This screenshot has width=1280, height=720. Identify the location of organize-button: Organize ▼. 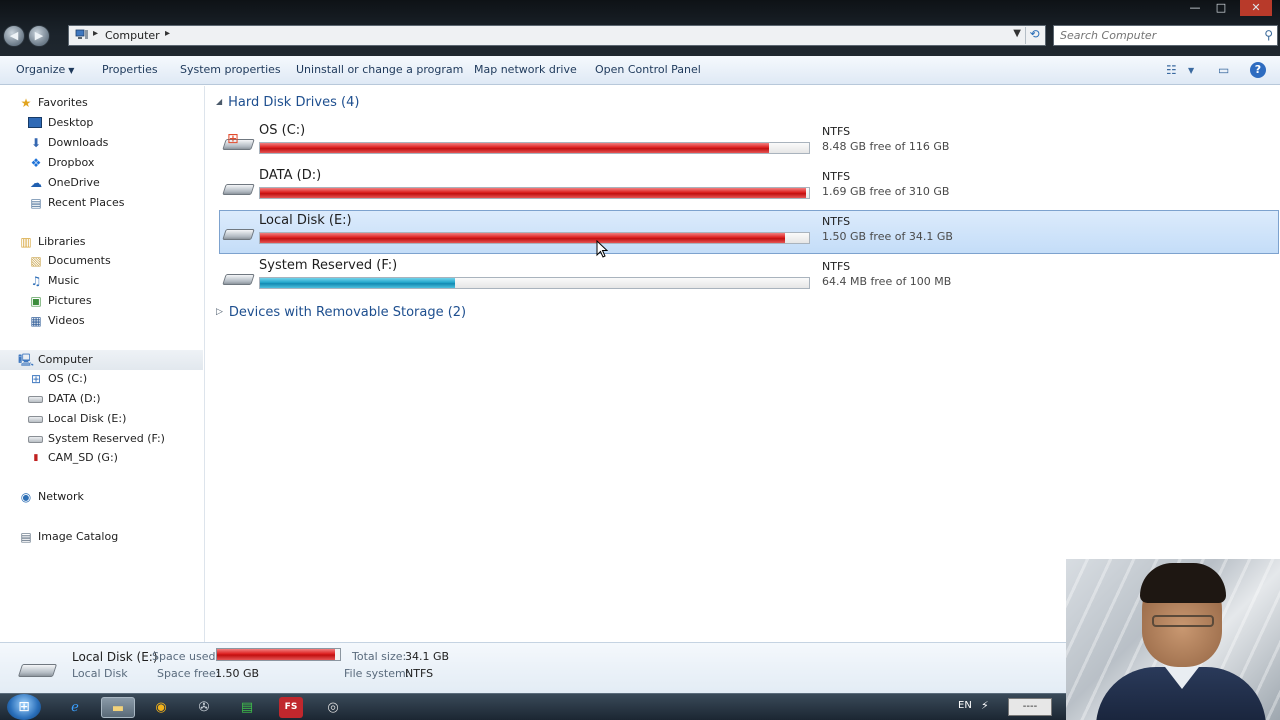
(45, 69).